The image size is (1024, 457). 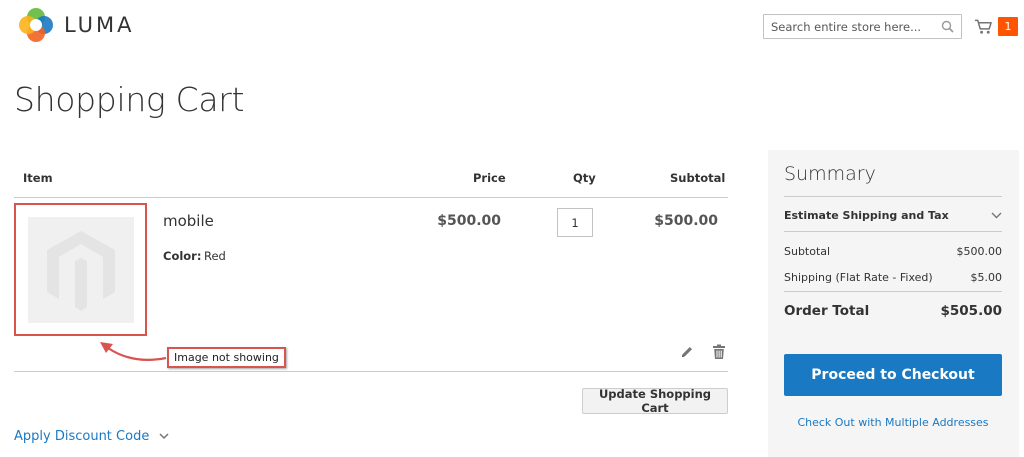 What do you see at coordinates (719, 352) in the screenshot?
I see `trash-icon` at bounding box center [719, 352].